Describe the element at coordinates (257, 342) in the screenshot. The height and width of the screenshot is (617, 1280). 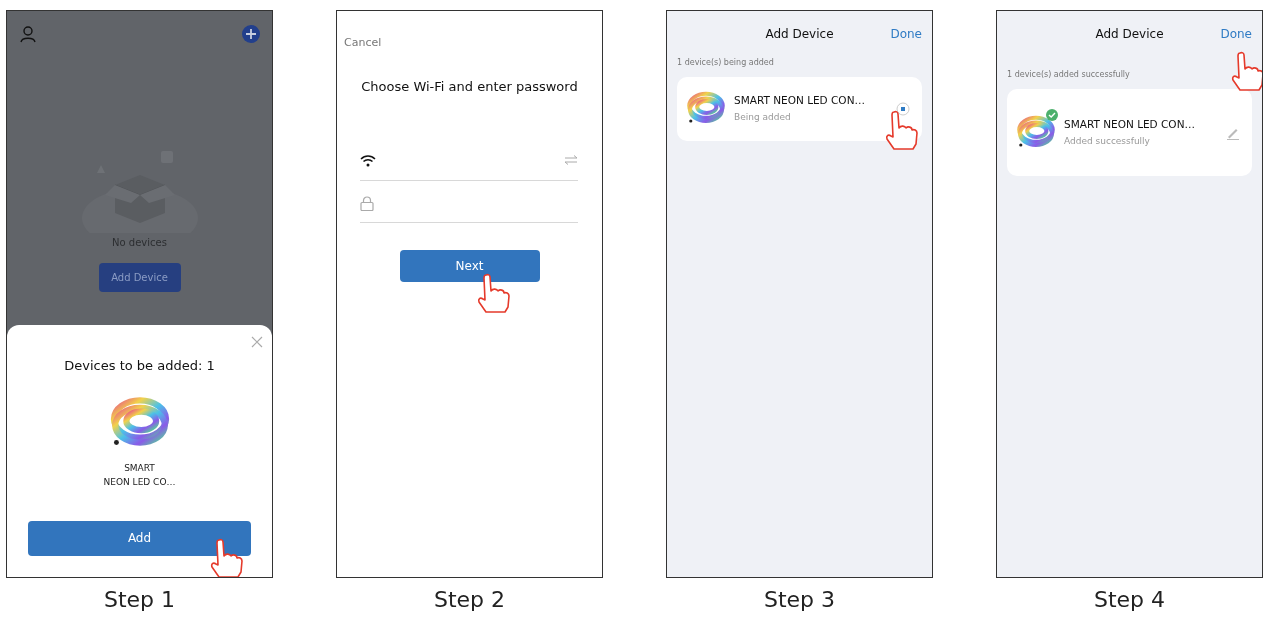
I see `close-icon` at that location.